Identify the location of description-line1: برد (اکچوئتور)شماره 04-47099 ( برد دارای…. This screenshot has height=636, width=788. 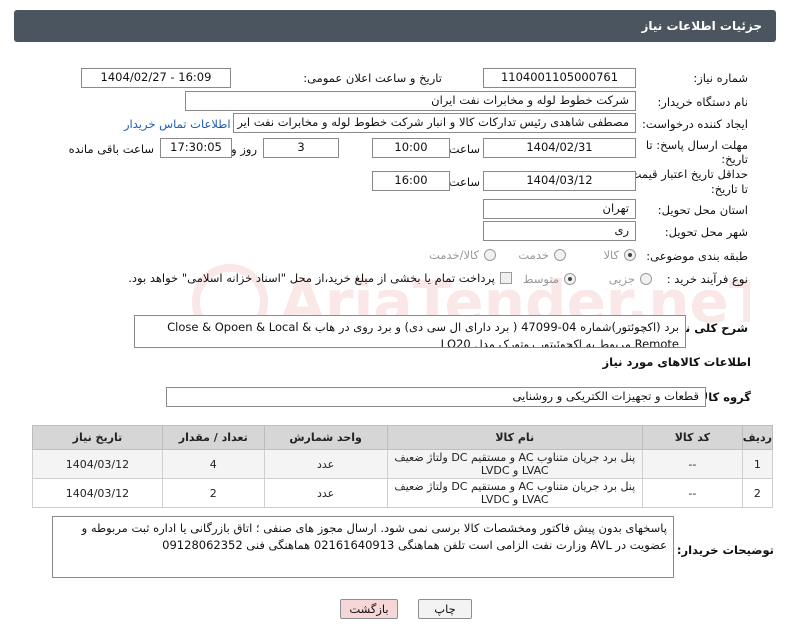
(423, 327).